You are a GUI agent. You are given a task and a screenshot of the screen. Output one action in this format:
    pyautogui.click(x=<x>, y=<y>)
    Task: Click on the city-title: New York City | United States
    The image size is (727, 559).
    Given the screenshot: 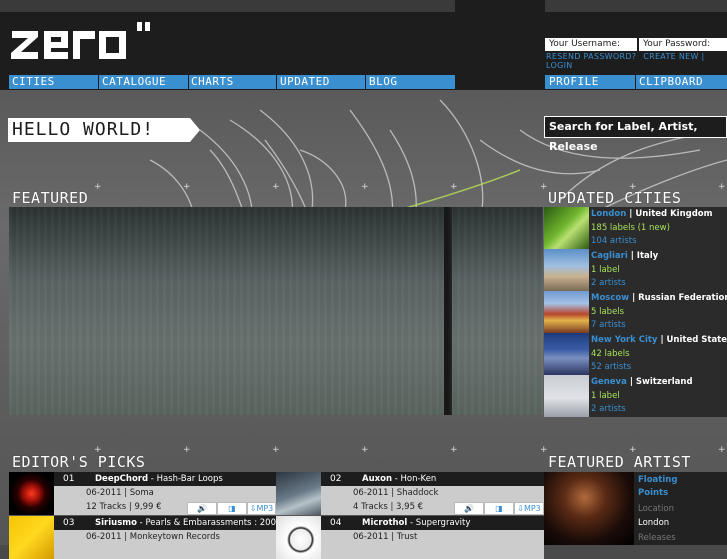 What is the action you would take?
    pyautogui.click(x=659, y=340)
    